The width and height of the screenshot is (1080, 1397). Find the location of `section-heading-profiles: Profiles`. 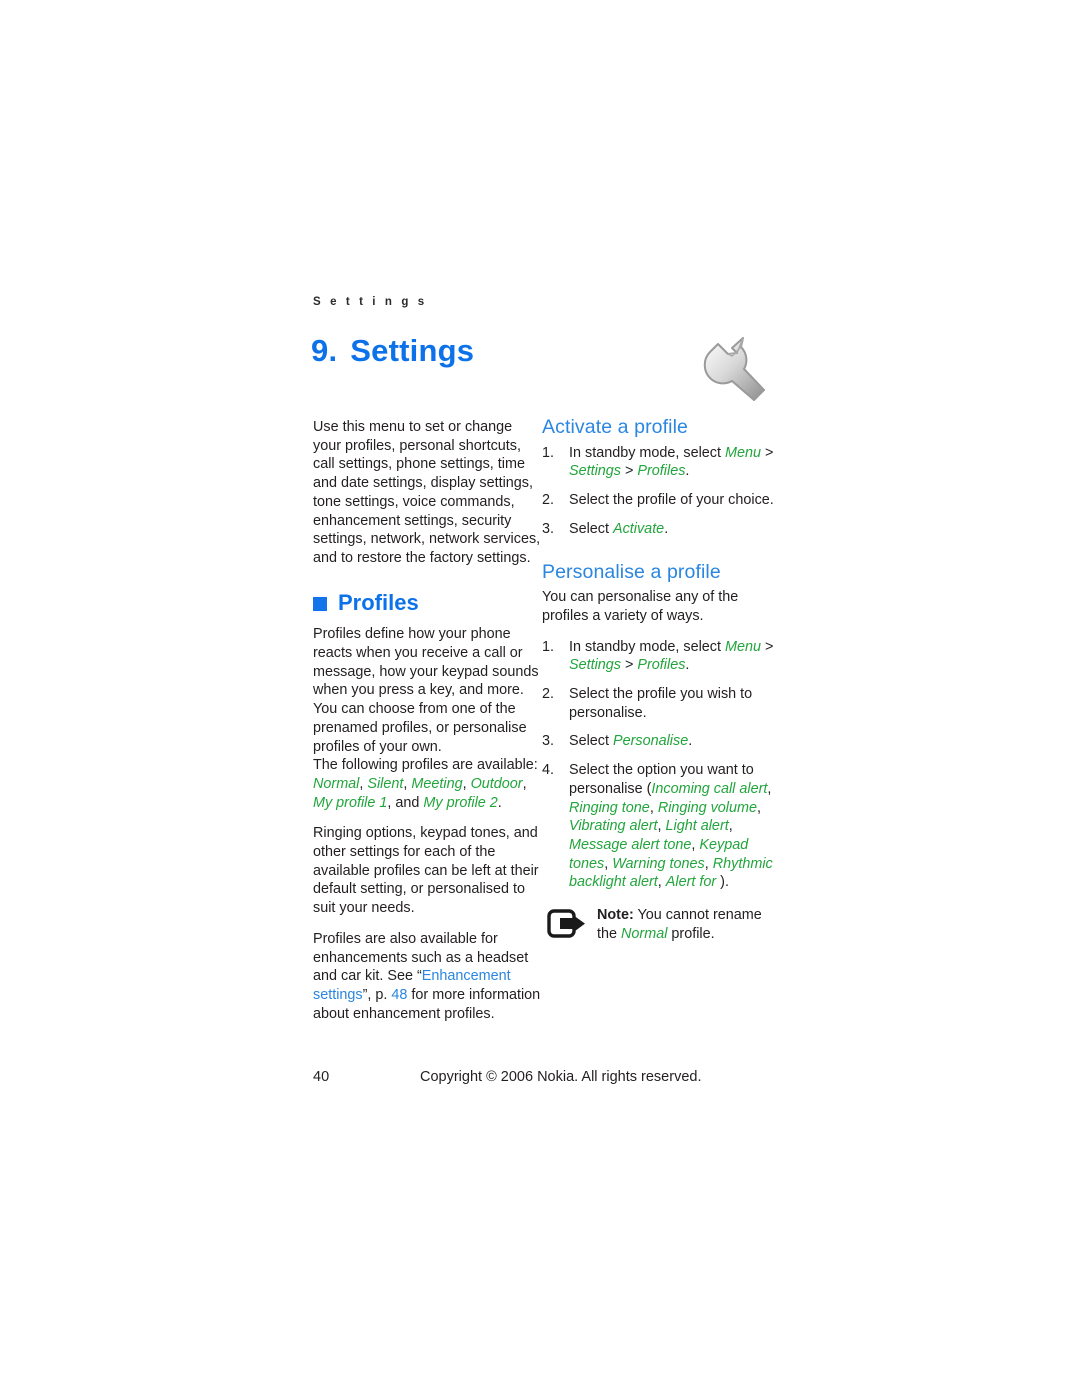

section-heading-profiles: Profiles is located at coordinates (427, 602).